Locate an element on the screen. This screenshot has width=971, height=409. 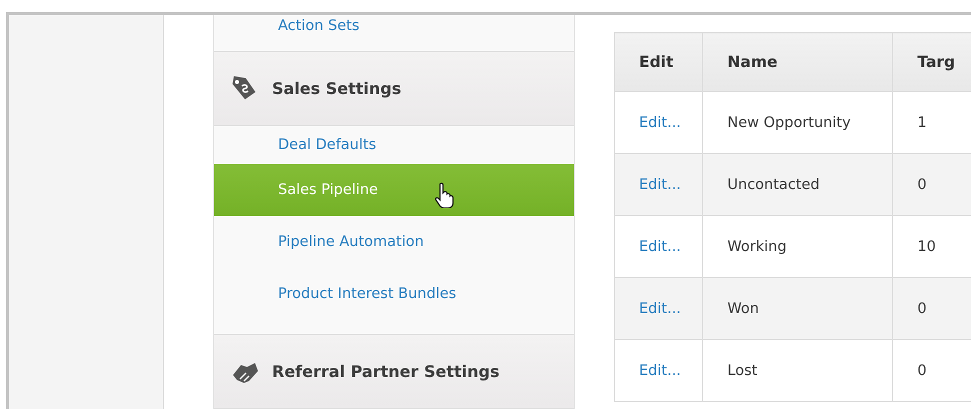
sidebar-item: Pipeline Automation is located at coordinates (394, 242).